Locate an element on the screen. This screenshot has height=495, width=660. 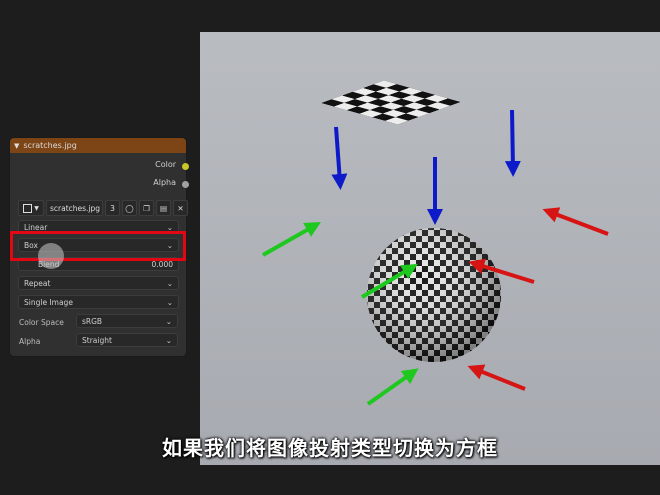
duplicate-button: ❐ is located at coordinates (146, 208).